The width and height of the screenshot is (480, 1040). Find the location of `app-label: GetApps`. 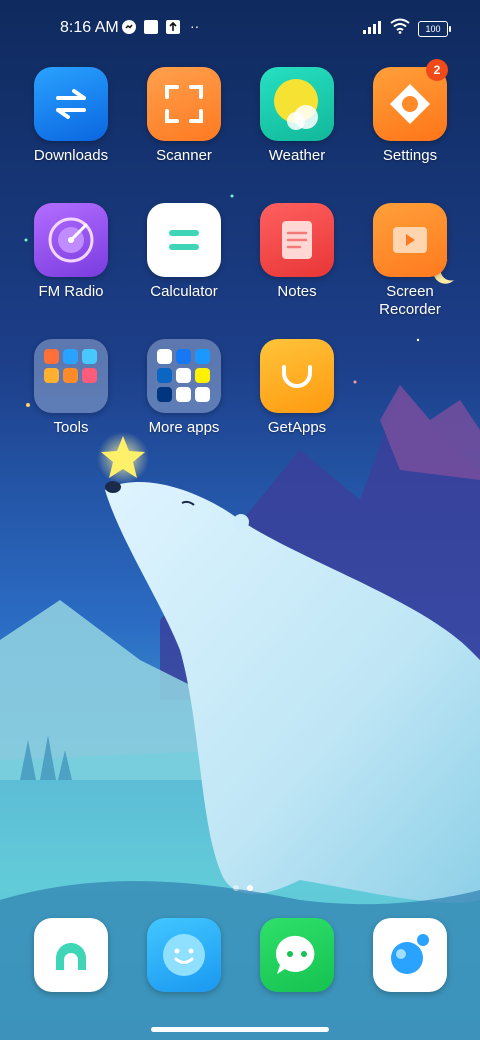

app-label: GetApps is located at coordinates (297, 427).